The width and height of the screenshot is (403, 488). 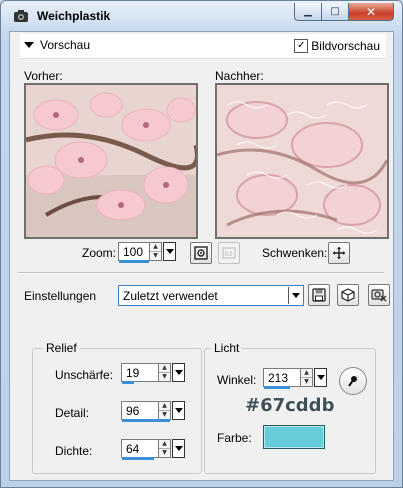 I want to click on actual-size-button, so click(x=229, y=253).